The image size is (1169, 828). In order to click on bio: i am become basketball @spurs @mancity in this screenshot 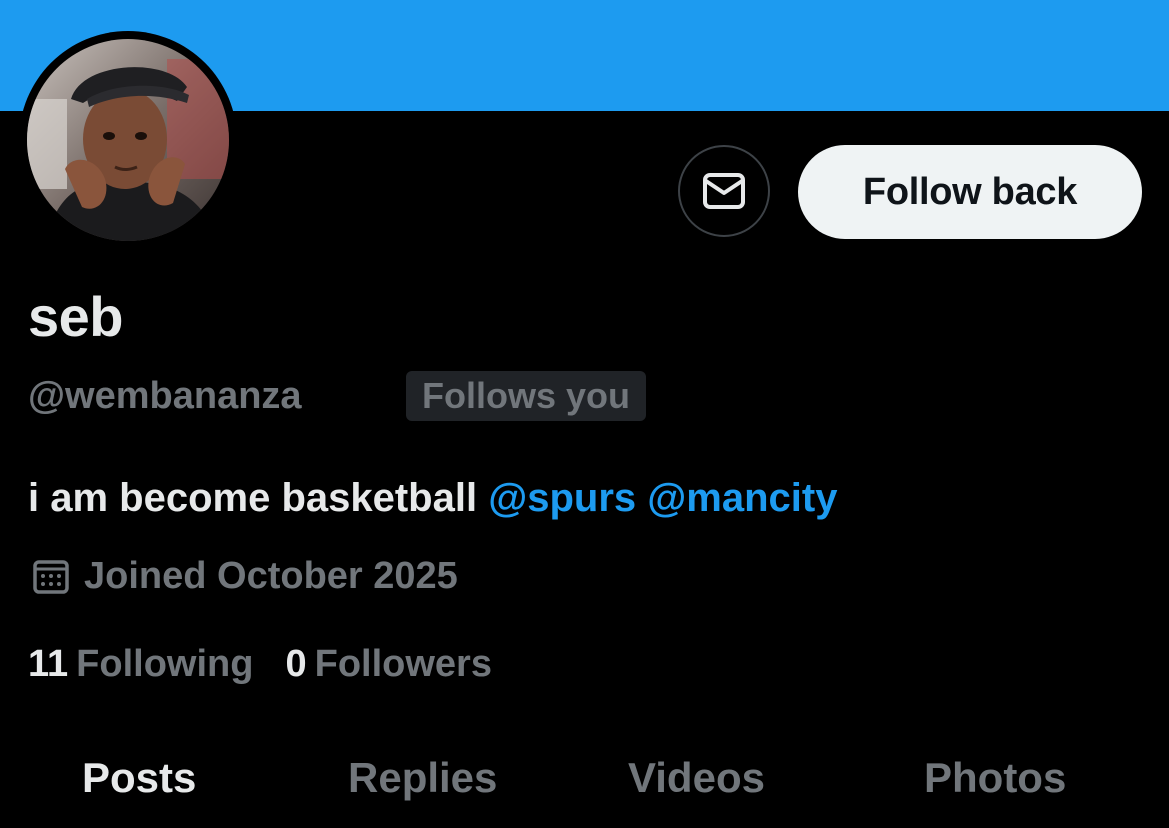, I will do `click(432, 498)`.